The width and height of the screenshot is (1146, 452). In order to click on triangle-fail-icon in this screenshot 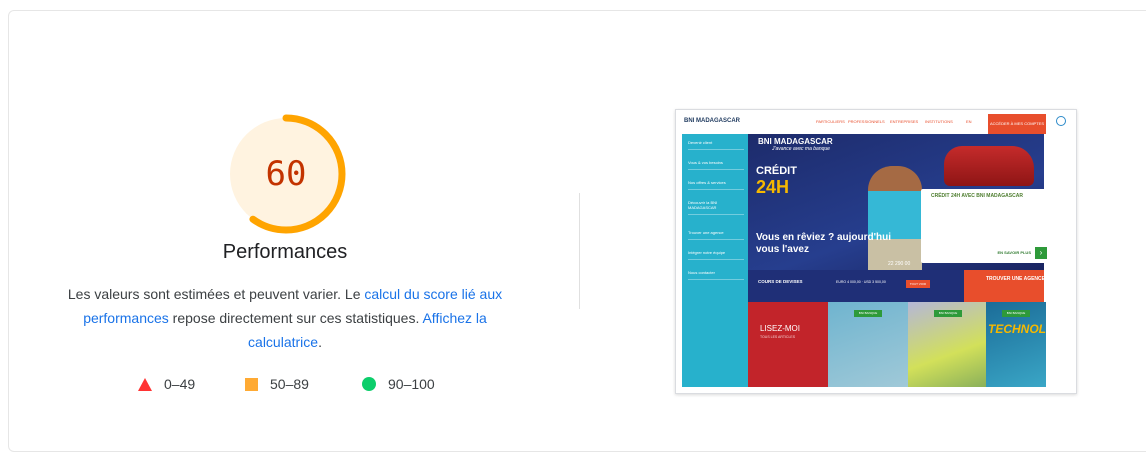, I will do `click(145, 384)`.